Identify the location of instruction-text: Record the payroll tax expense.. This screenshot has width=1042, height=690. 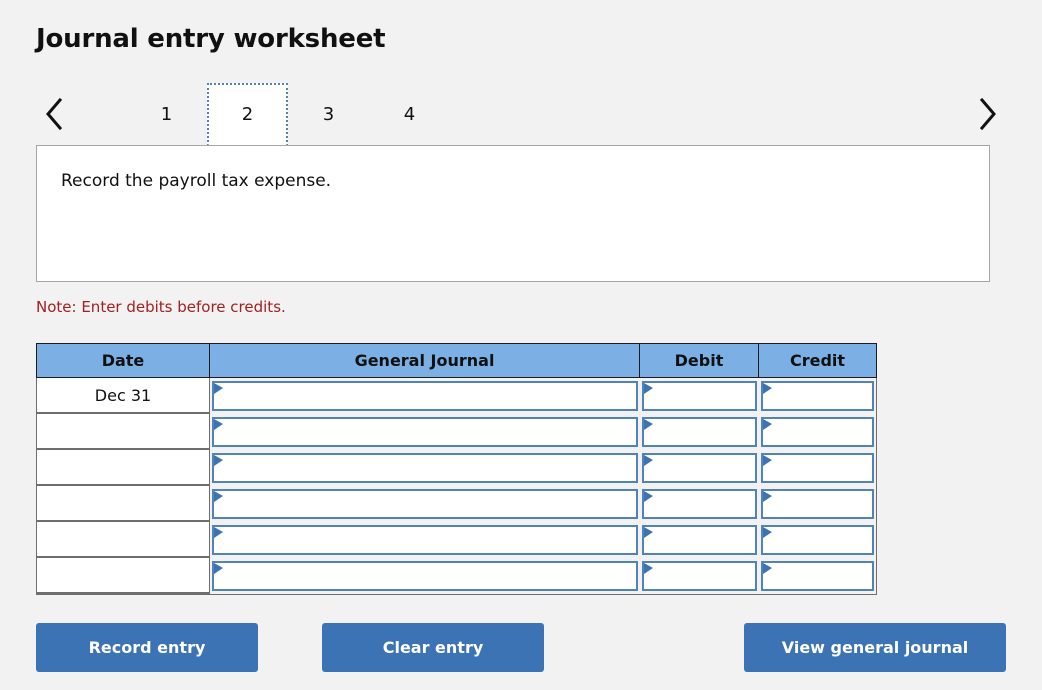
(196, 181).